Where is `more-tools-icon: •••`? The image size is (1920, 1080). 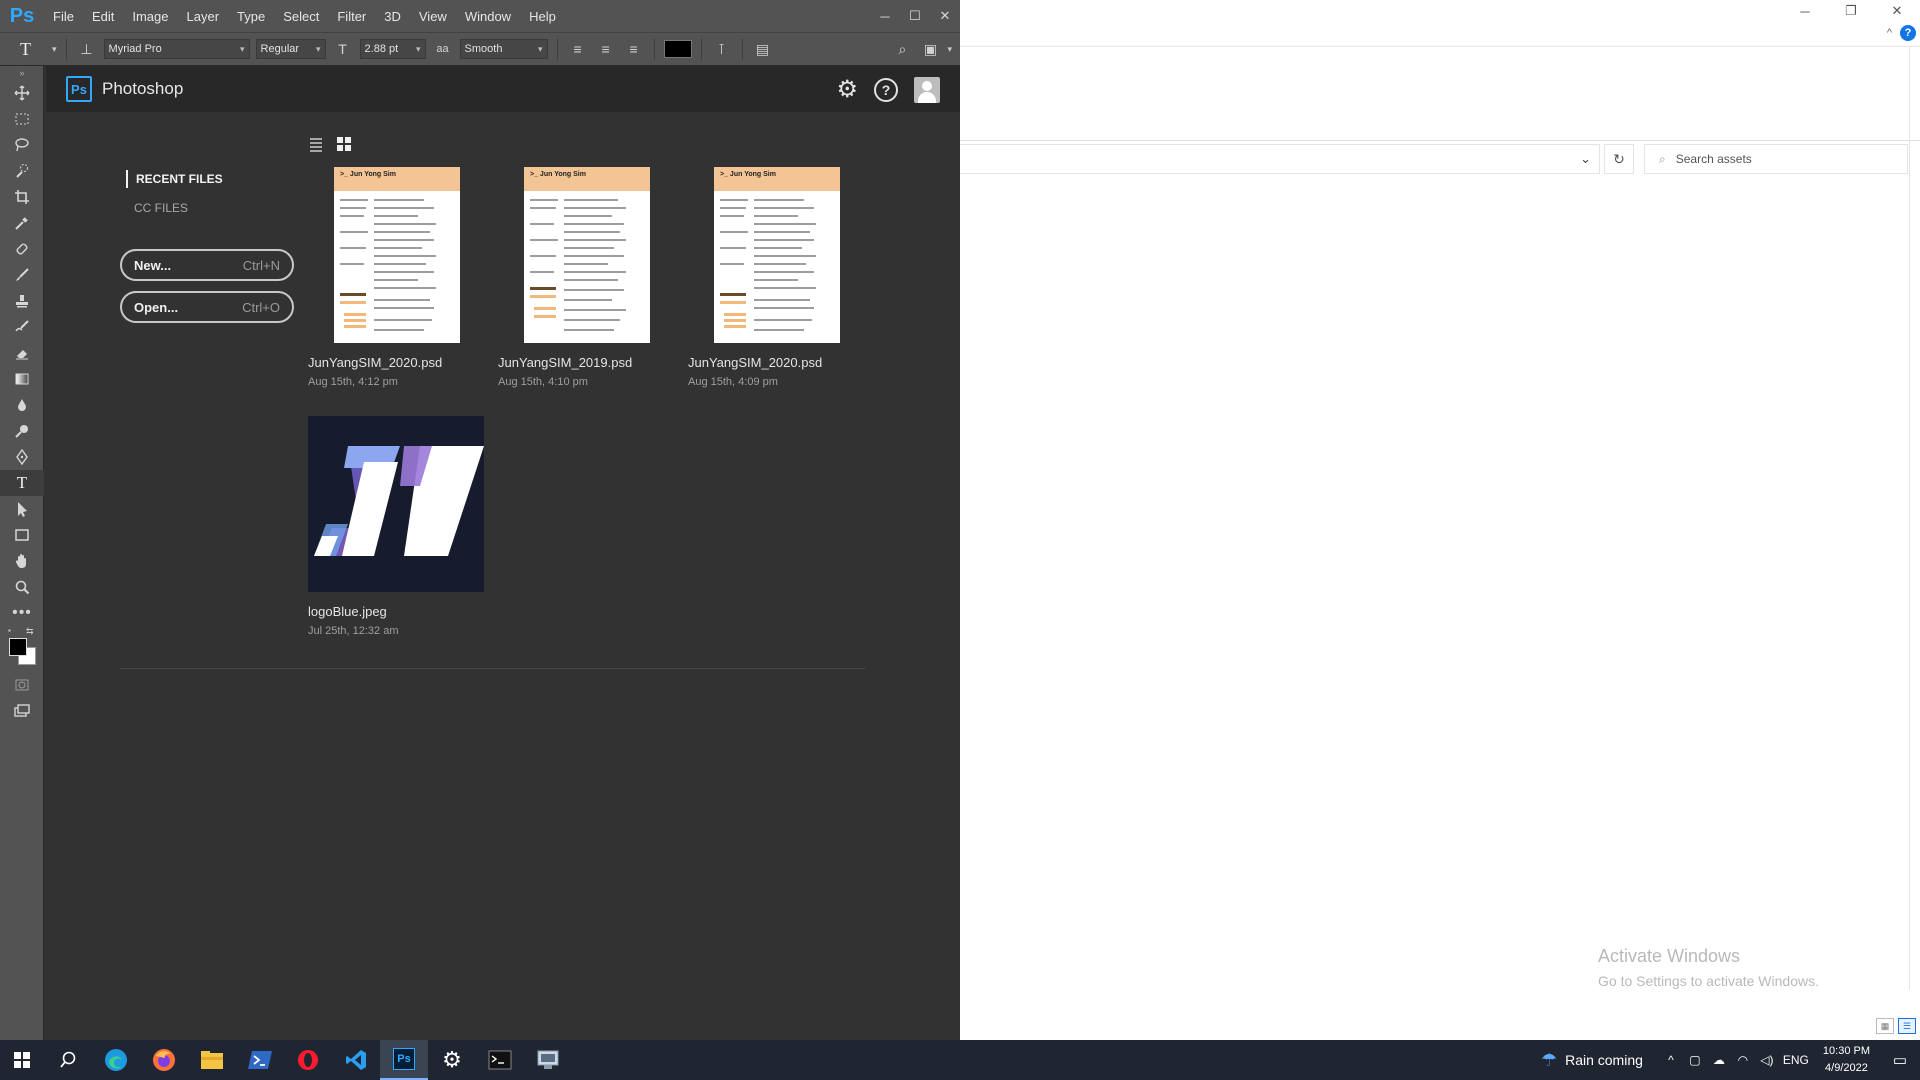 more-tools-icon: ••• is located at coordinates (22, 613).